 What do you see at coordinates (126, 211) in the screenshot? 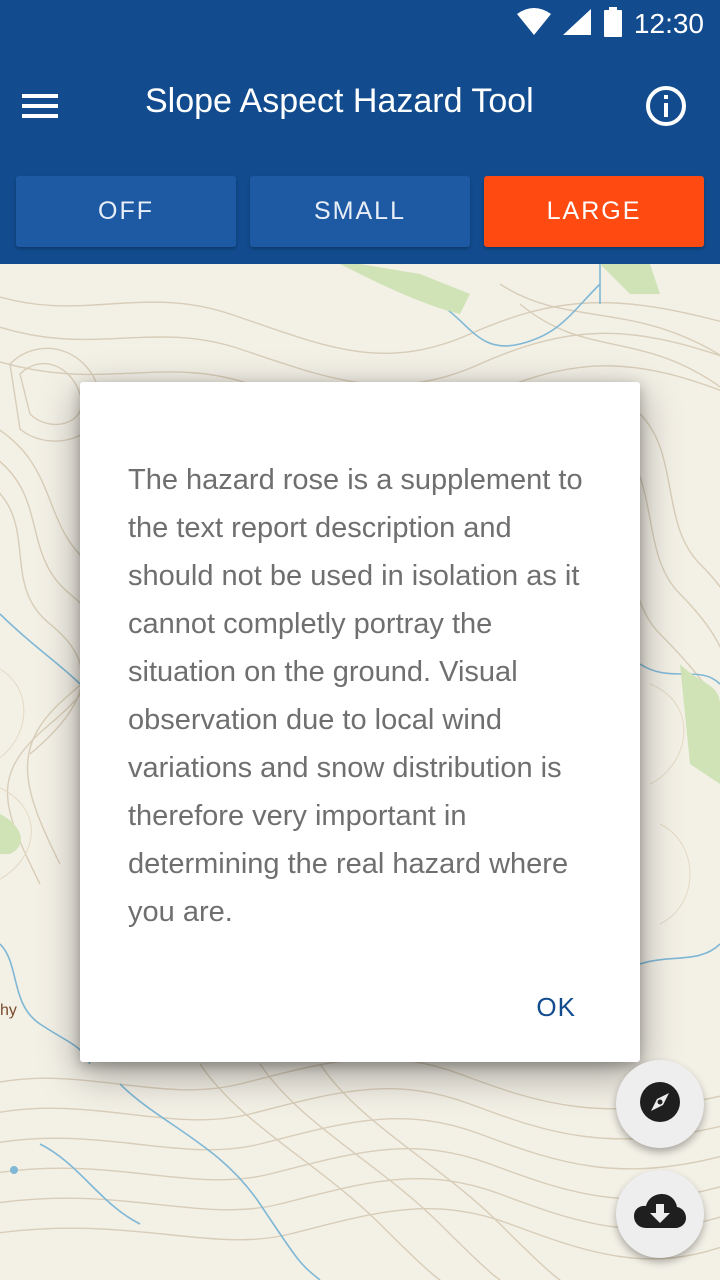
I see `toggle-off-button: OFF` at bounding box center [126, 211].